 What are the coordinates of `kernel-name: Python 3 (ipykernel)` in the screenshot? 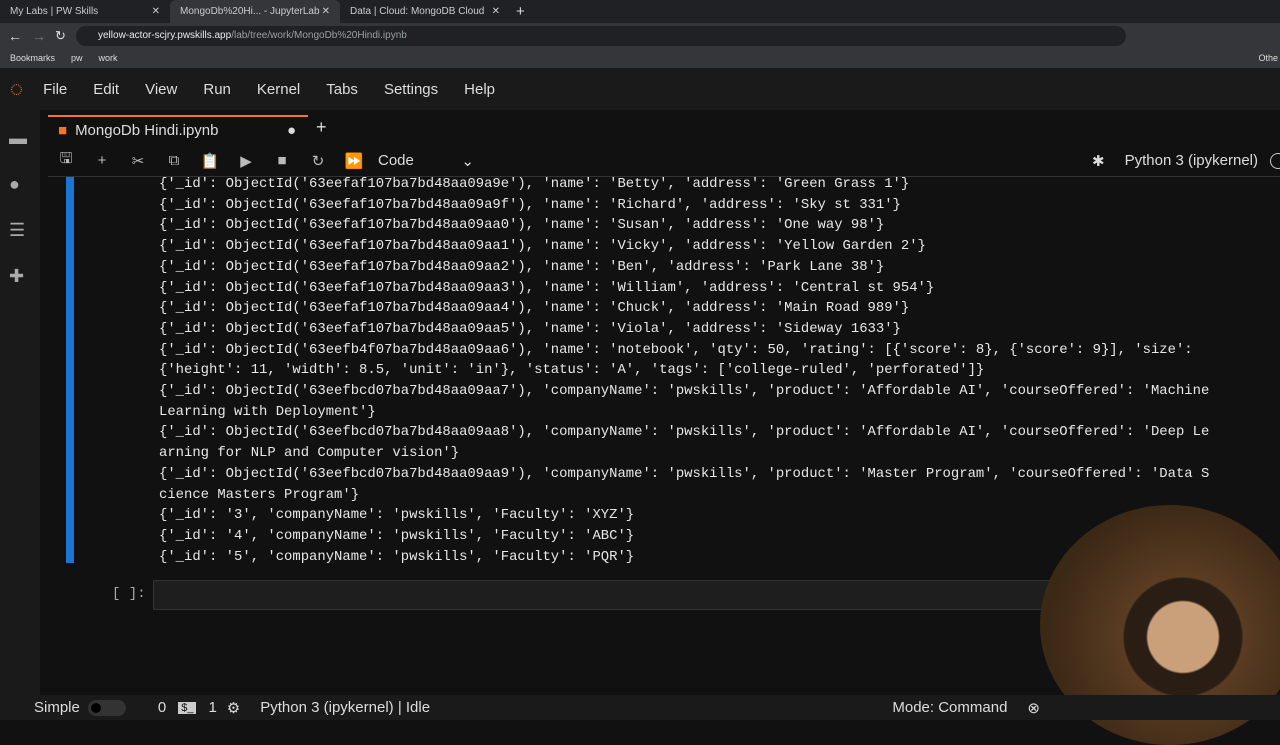 It's located at (1191, 160).